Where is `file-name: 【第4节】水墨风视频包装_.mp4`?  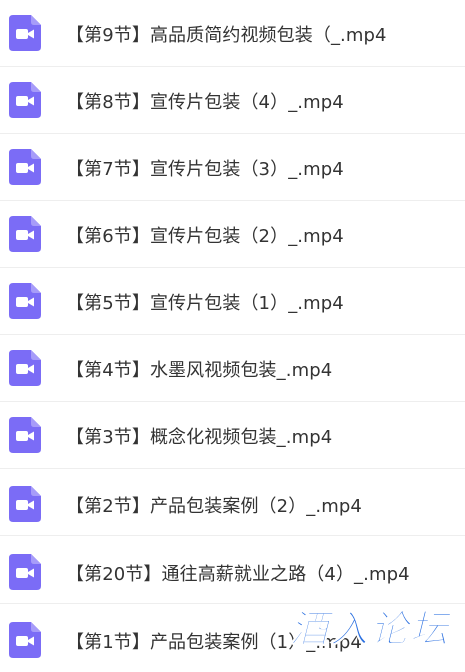 file-name: 【第4节】水墨风视频包装_.mp4 is located at coordinates (199, 370).